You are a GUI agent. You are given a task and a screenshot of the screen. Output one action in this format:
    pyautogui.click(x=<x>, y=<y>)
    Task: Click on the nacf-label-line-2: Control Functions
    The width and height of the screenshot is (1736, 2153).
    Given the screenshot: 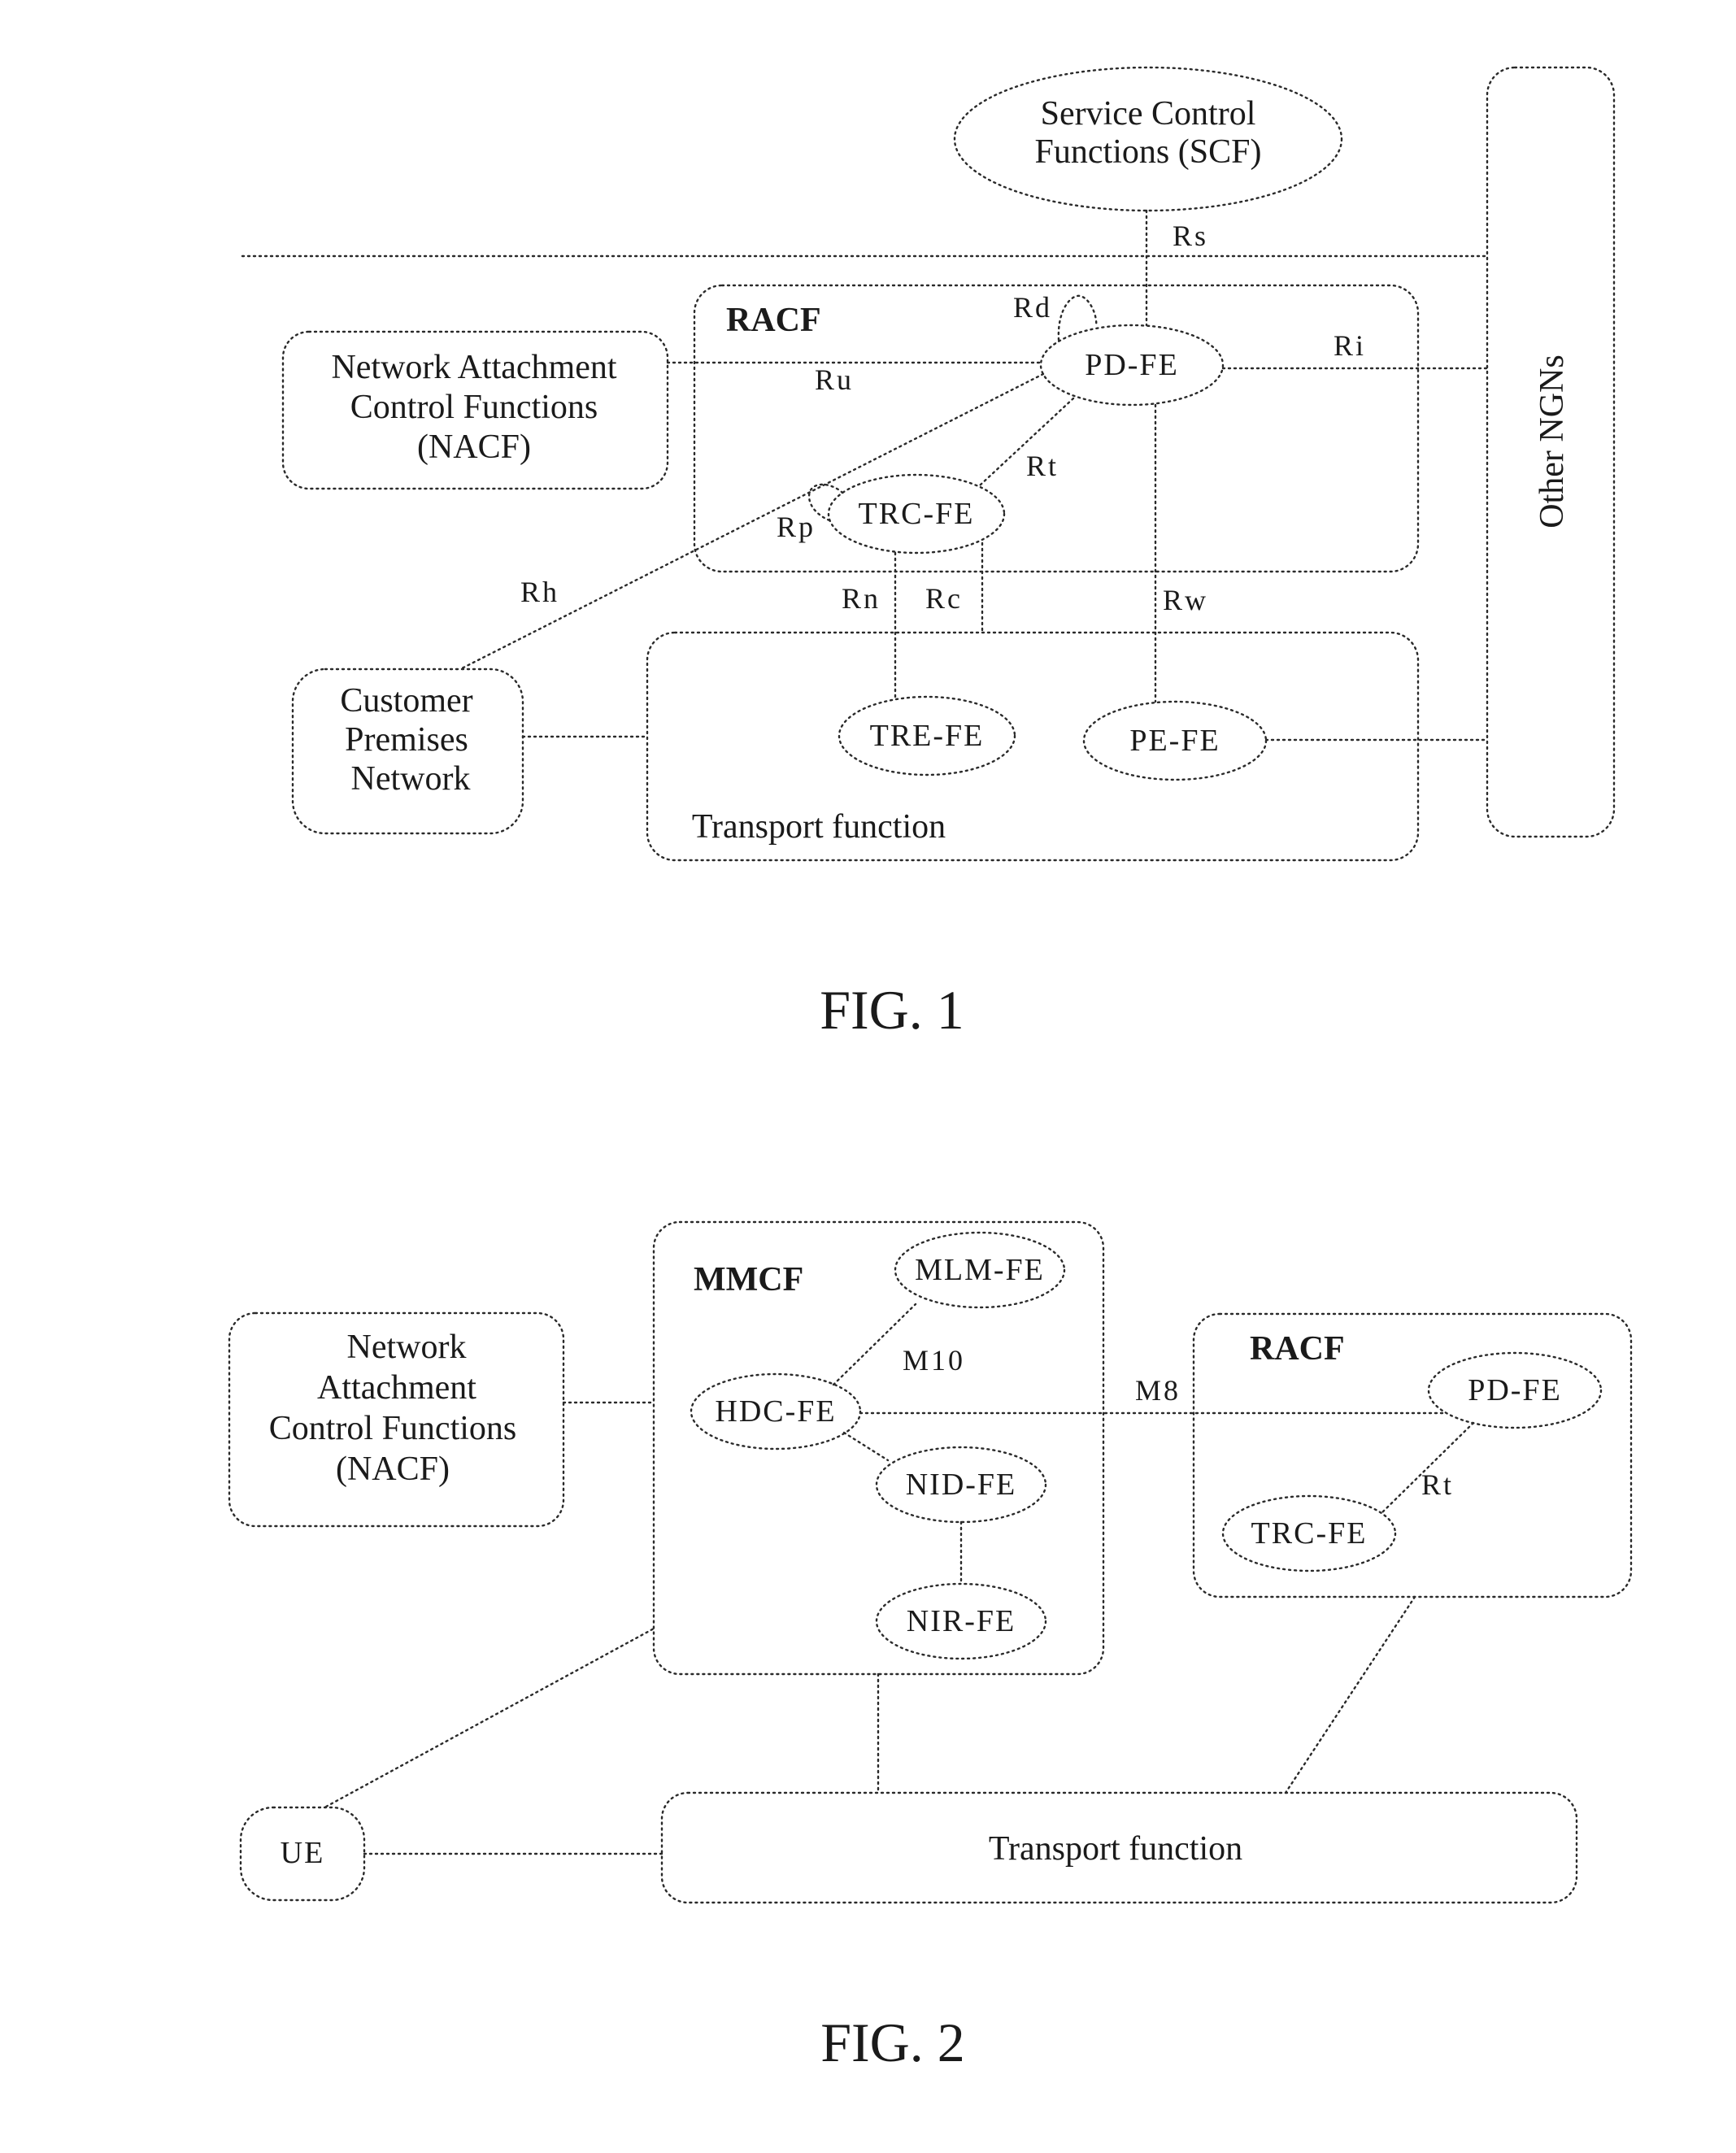 What is the action you would take?
    pyautogui.click(x=474, y=407)
    